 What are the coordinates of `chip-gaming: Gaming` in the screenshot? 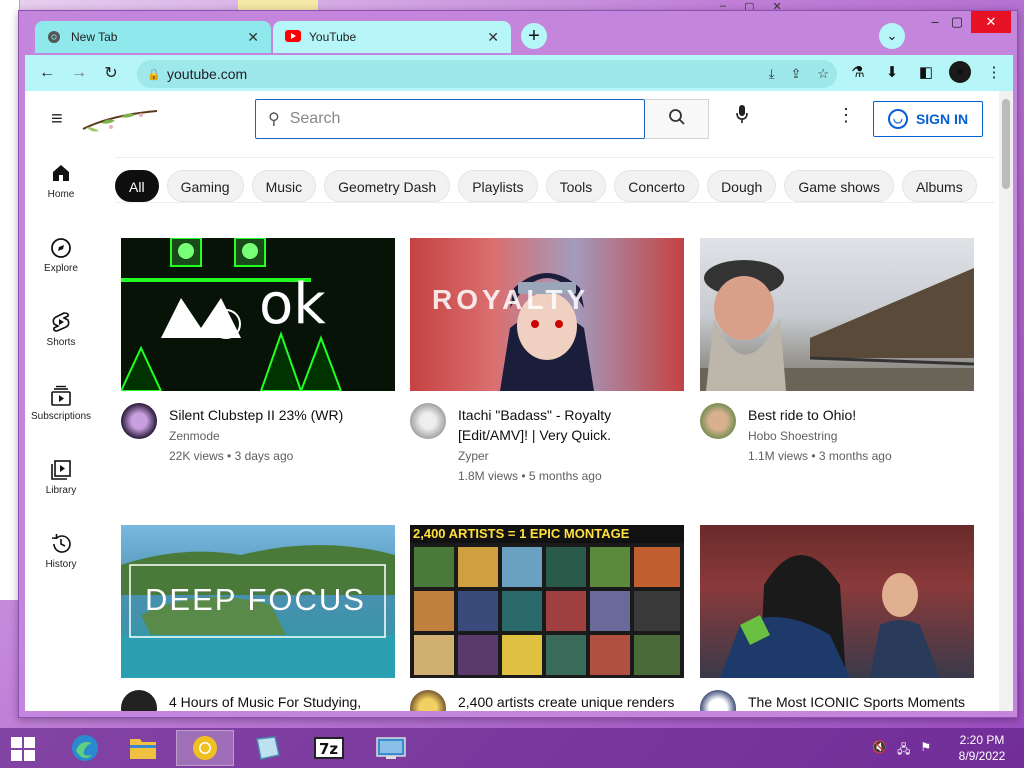 It's located at (205, 186).